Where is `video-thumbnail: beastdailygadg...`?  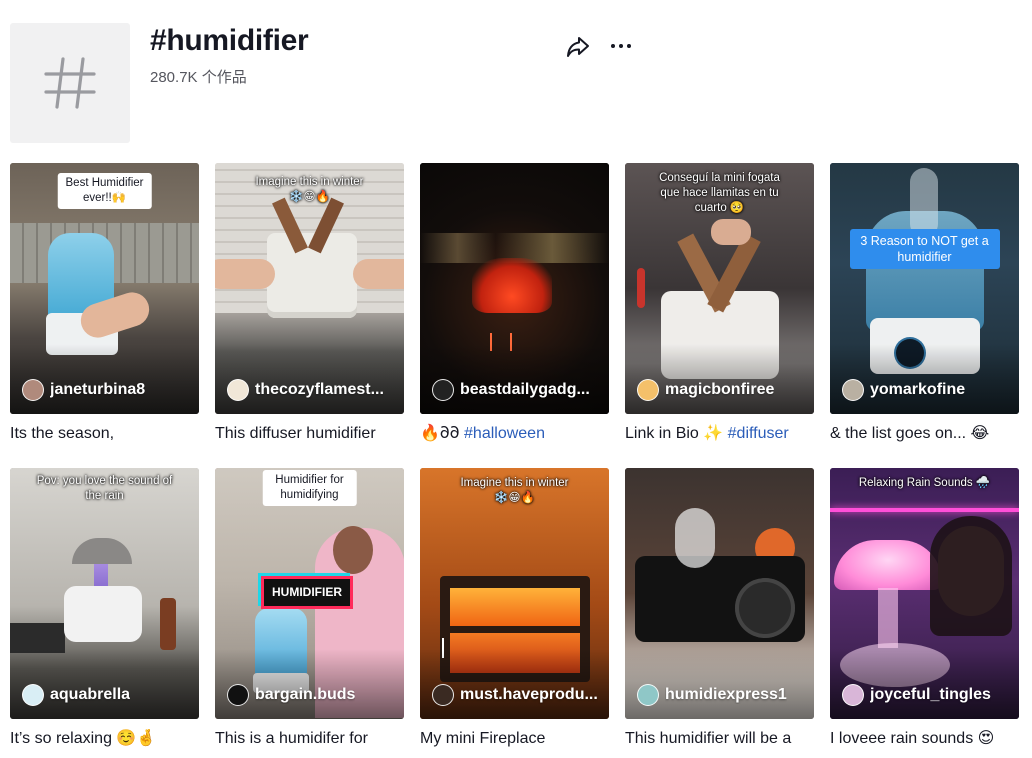 video-thumbnail: beastdailygadg... is located at coordinates (514, 288).